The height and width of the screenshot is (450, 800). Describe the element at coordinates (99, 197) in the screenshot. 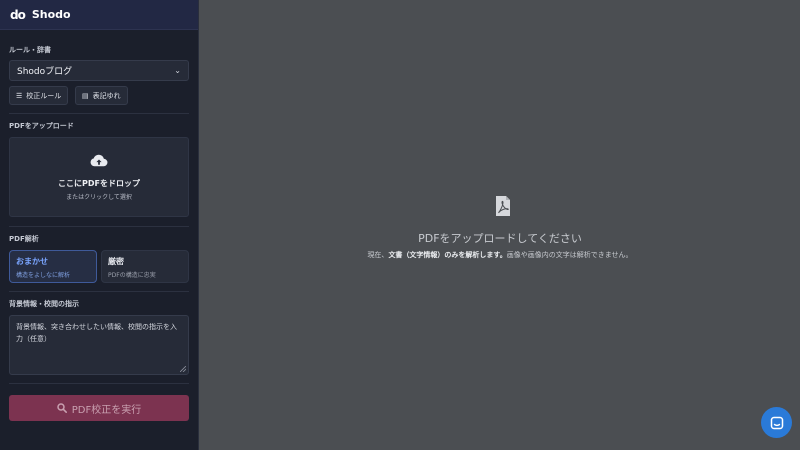

I see `drop-subtitle: またはクリックして選択` at that location.